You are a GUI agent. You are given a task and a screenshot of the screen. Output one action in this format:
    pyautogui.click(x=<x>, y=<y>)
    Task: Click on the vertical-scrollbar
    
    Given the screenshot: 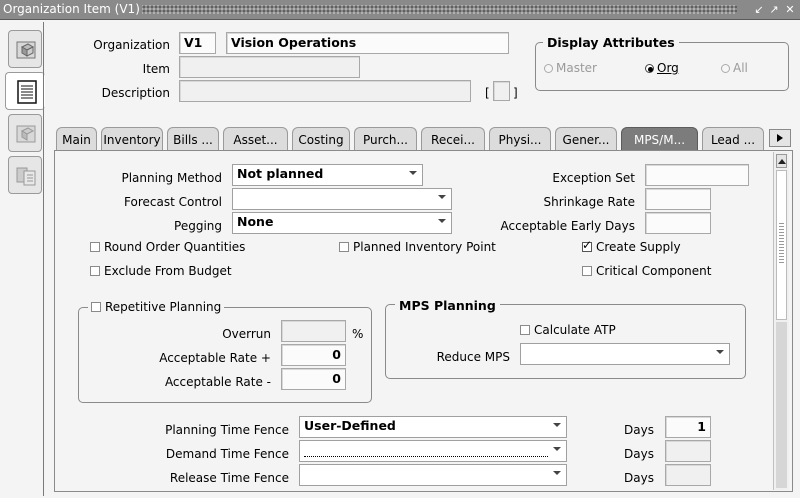 What is the action you would take?
    pyautogui.click(x=781, y=321)
    